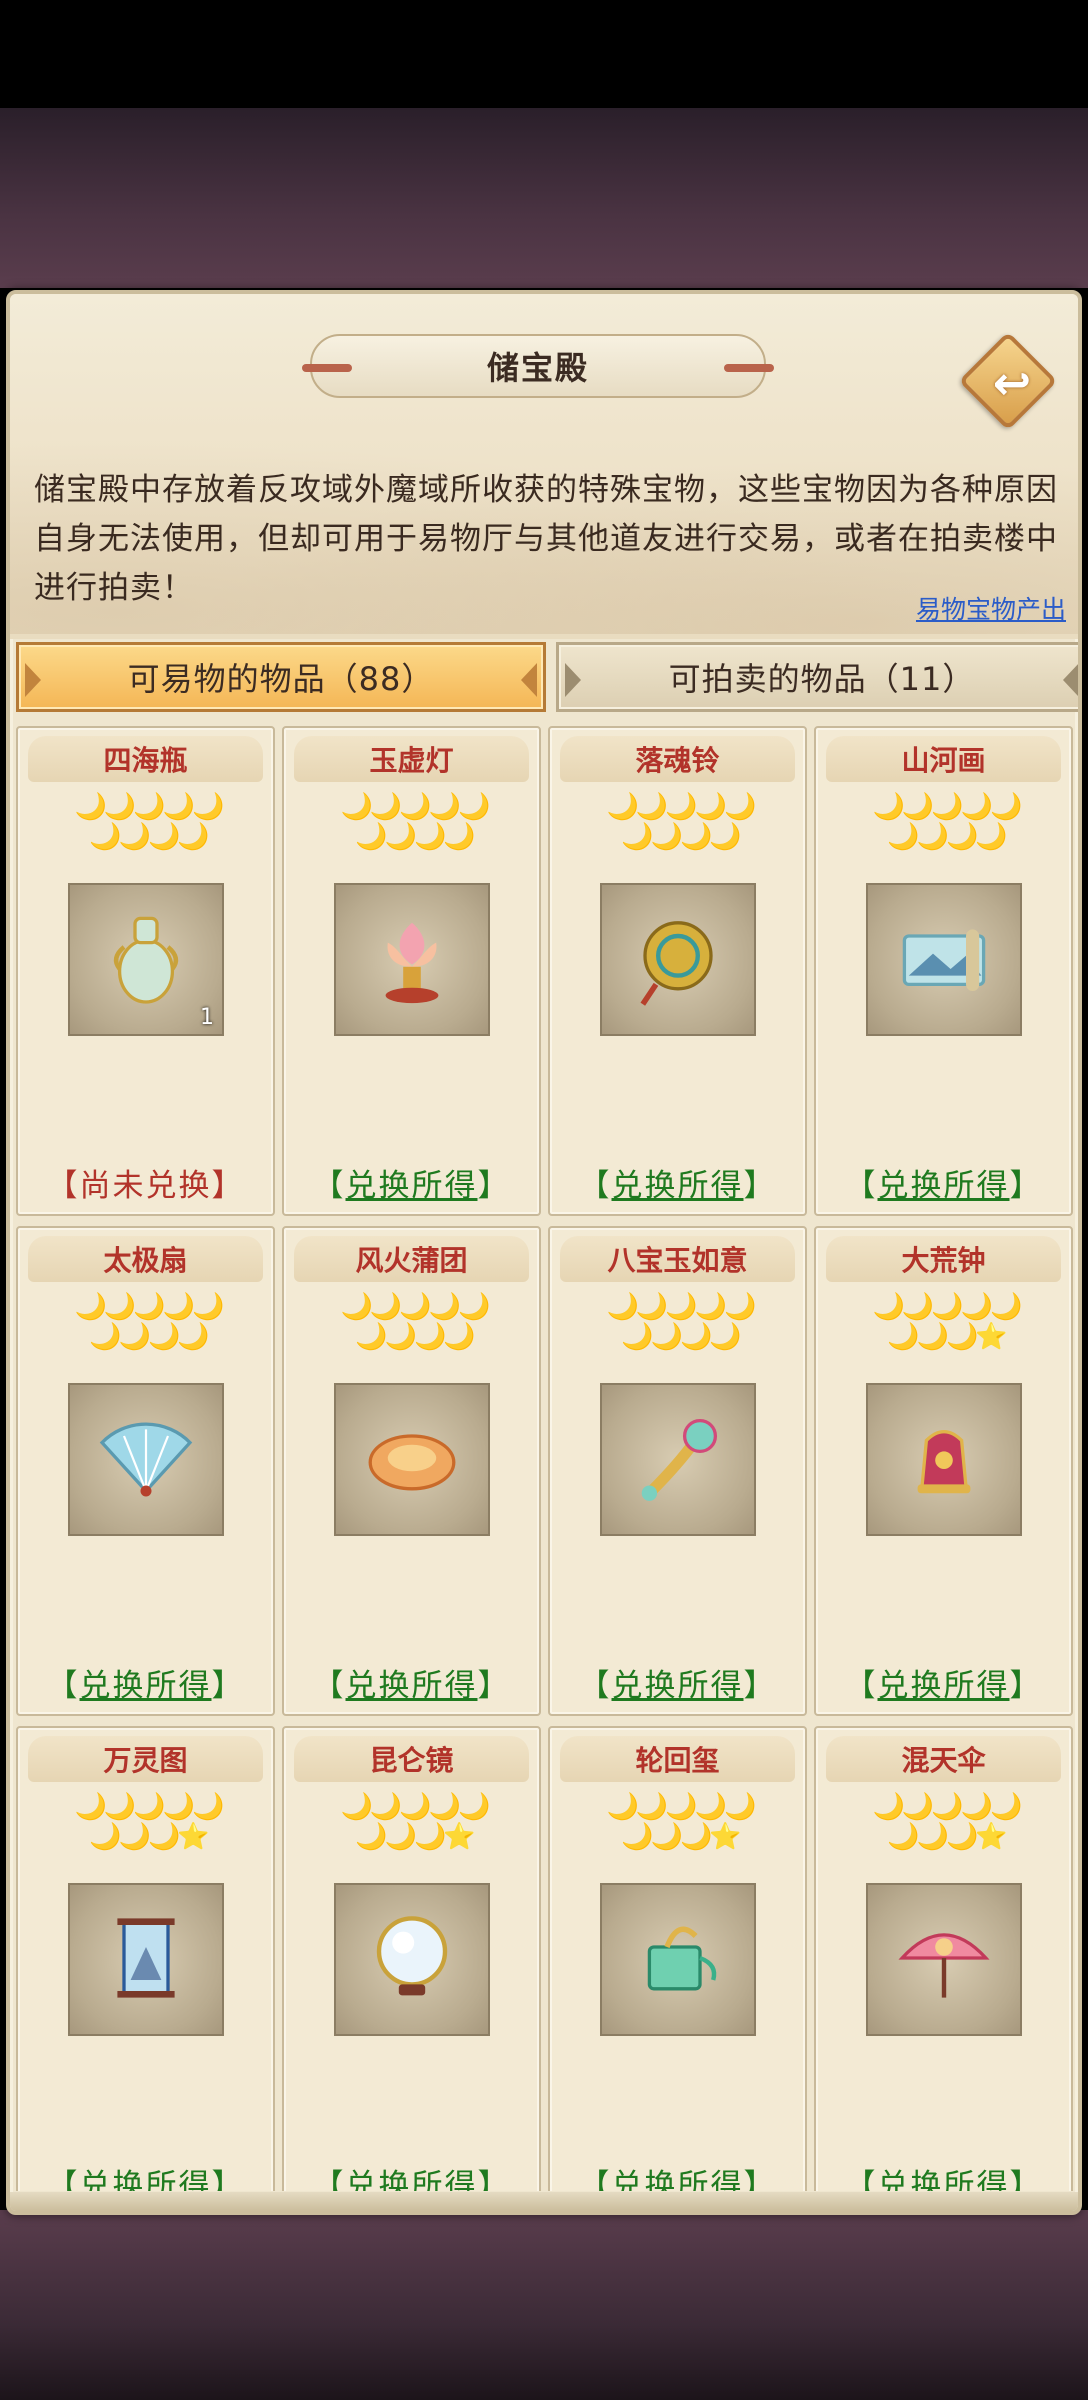 This screenshot has height=2400, width=1088. I want to click on item-card: 昆仑镜 🌙🌙🌙🌙🌙 🌙🌙🌙⭐ 【兑换所得】, so click(411, 1958).